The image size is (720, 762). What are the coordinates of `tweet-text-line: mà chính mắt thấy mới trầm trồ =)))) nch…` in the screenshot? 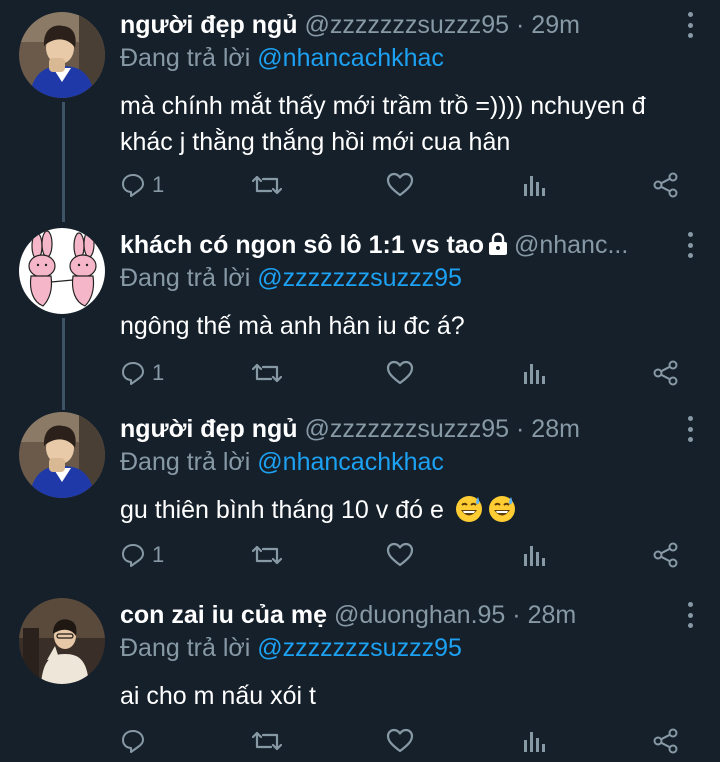 It's located at (383, 106).